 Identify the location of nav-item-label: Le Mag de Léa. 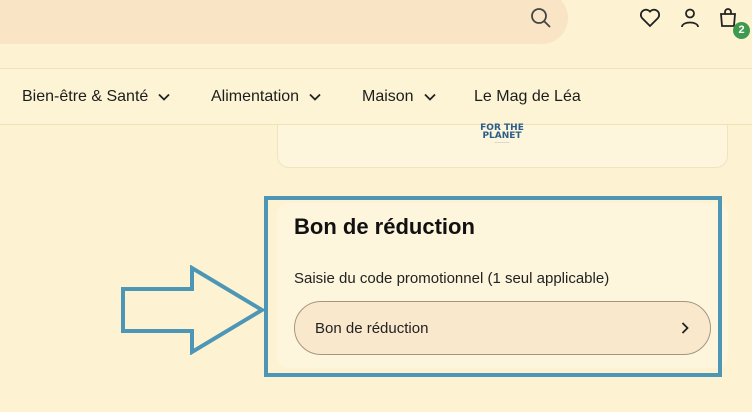
(527, 96).